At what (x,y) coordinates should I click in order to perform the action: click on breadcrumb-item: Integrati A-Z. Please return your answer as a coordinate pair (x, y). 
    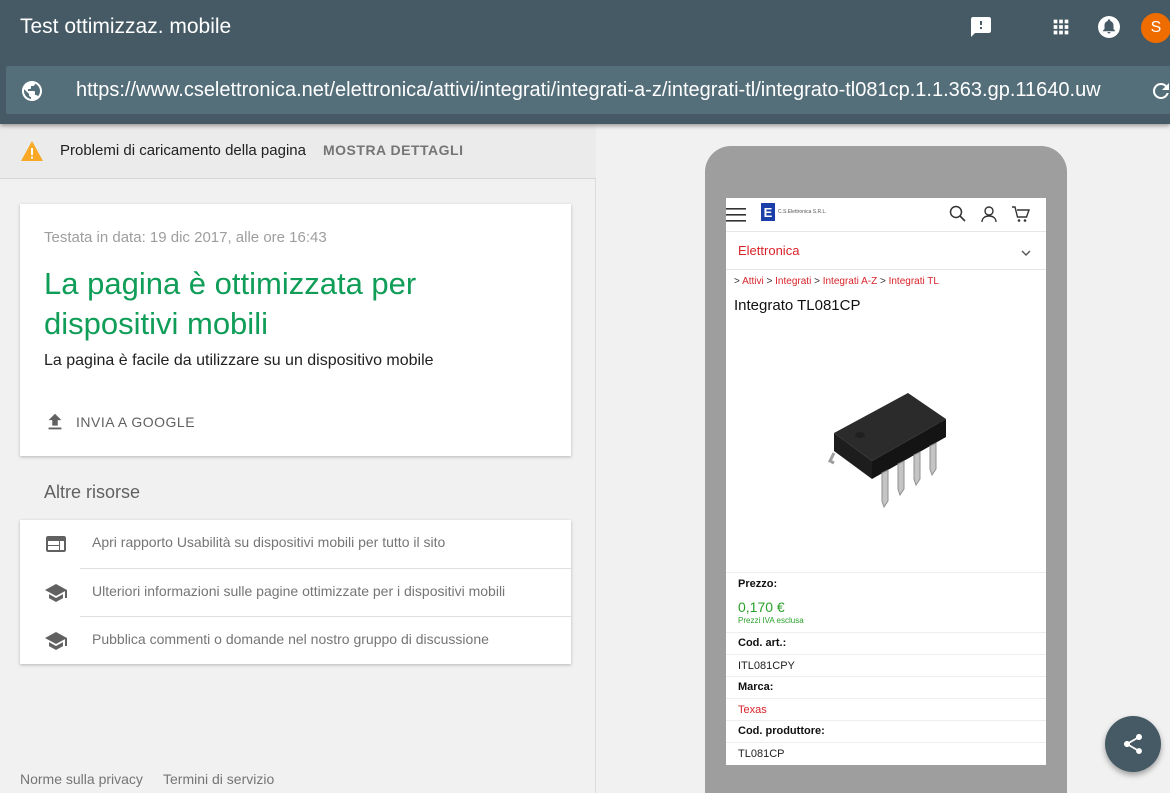
    Looking at the image, I should click on (850, 281).